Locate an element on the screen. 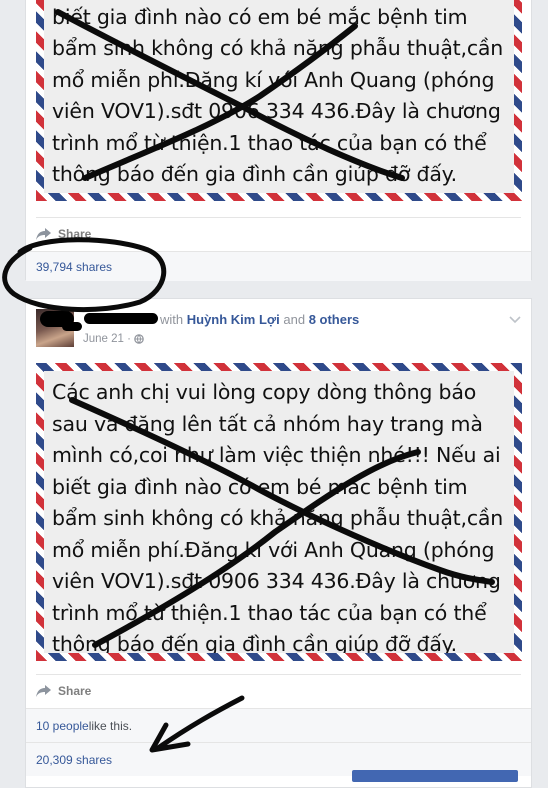 Image resolution: width=548 pixels, height=788 pixels. others-link: 8 others is located at coordinates (334, 319).